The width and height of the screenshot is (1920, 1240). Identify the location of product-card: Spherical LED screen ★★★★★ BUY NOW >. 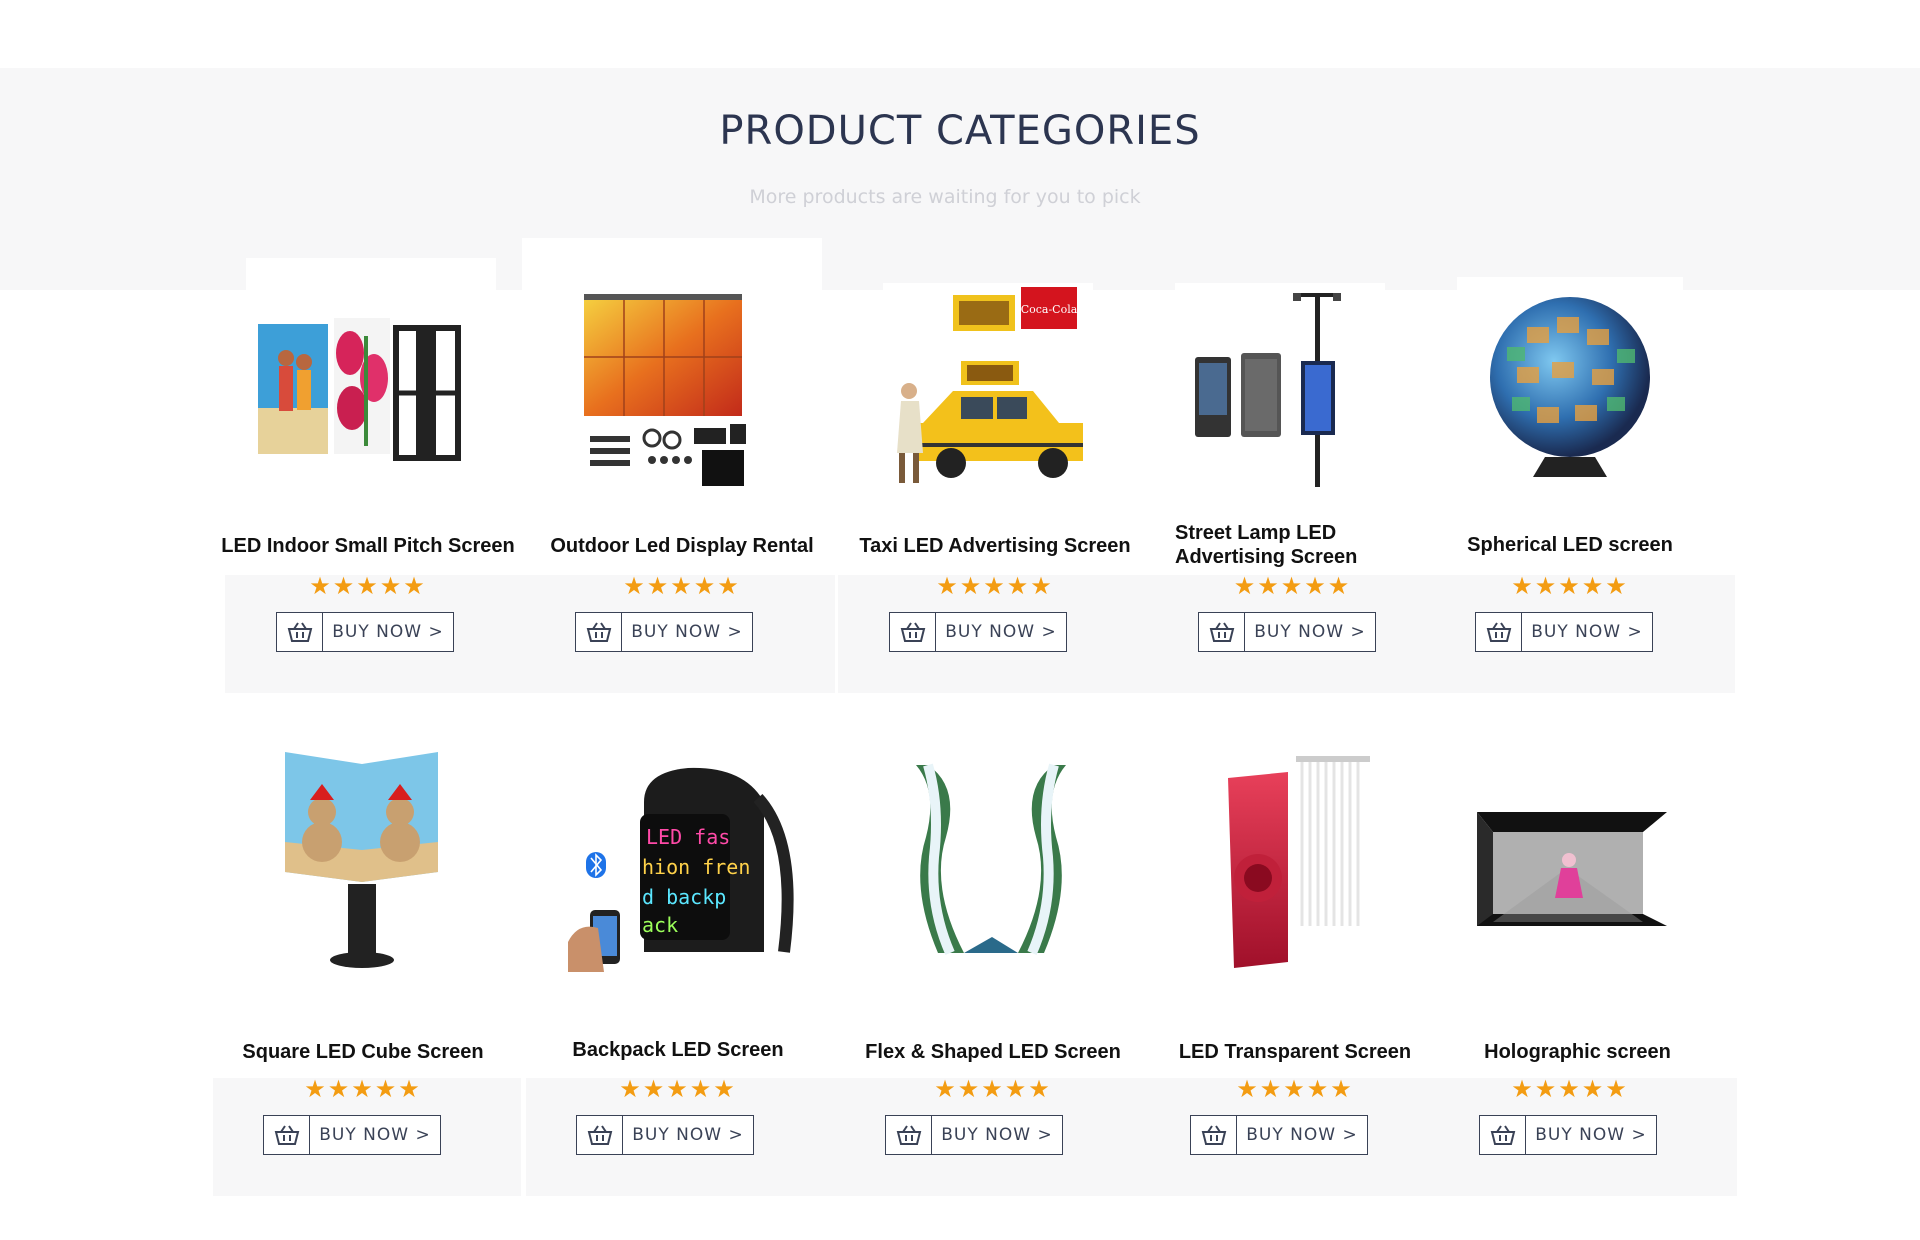
(1570, 472).